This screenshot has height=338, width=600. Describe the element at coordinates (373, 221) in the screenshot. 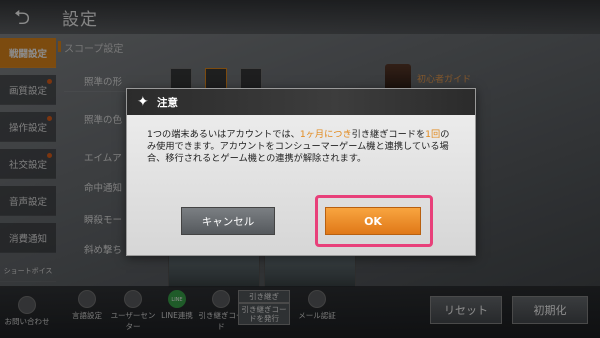

I see `ok-button: OK` at that location.